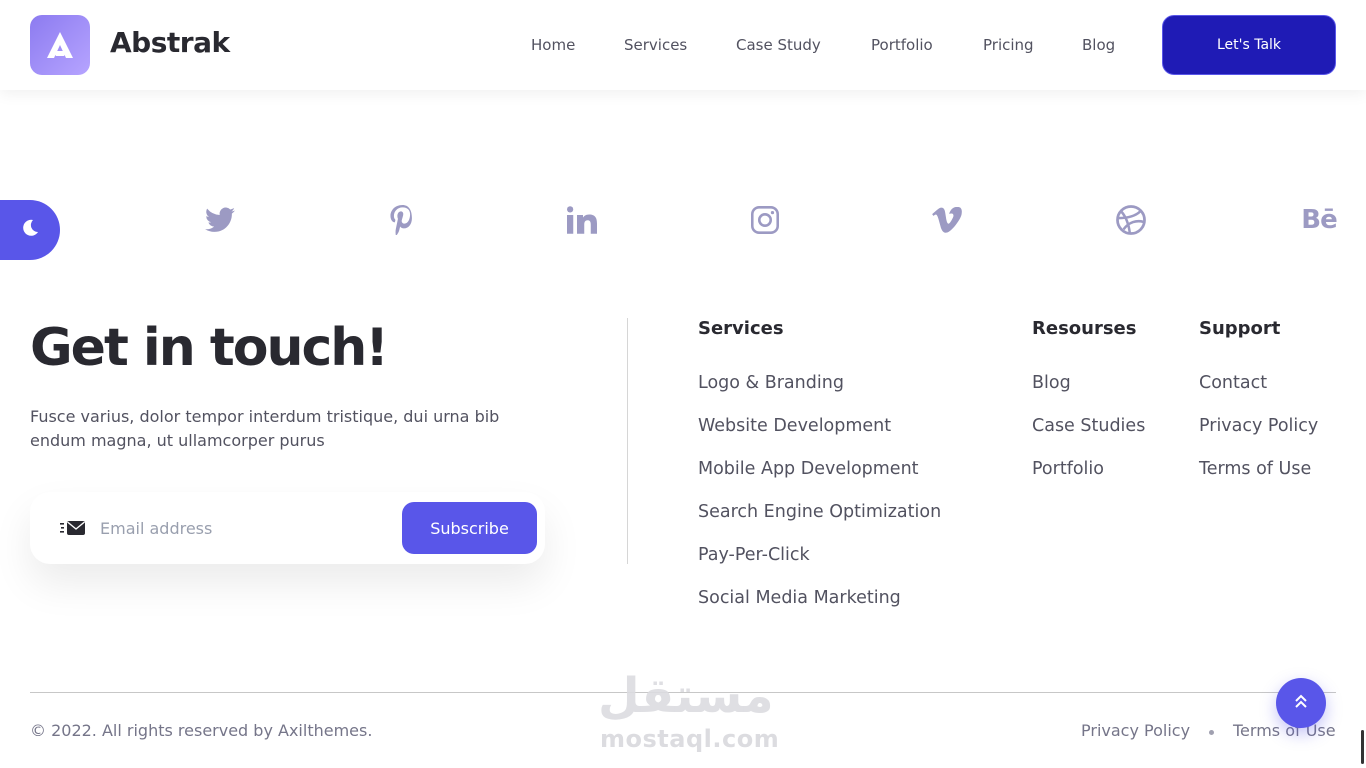 The height and width of the screenshot is (768, 1366). I want to click on nav-home: Home, so click(553, 45).